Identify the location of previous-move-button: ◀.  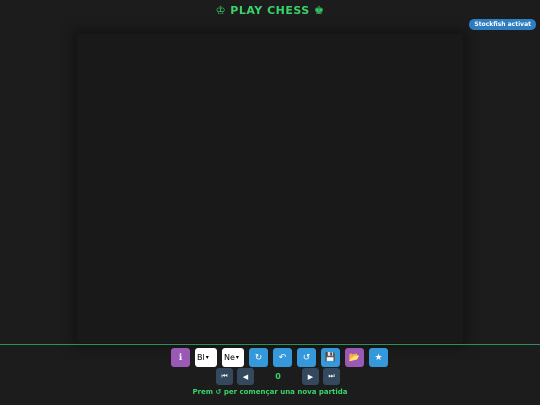
(245, 376).